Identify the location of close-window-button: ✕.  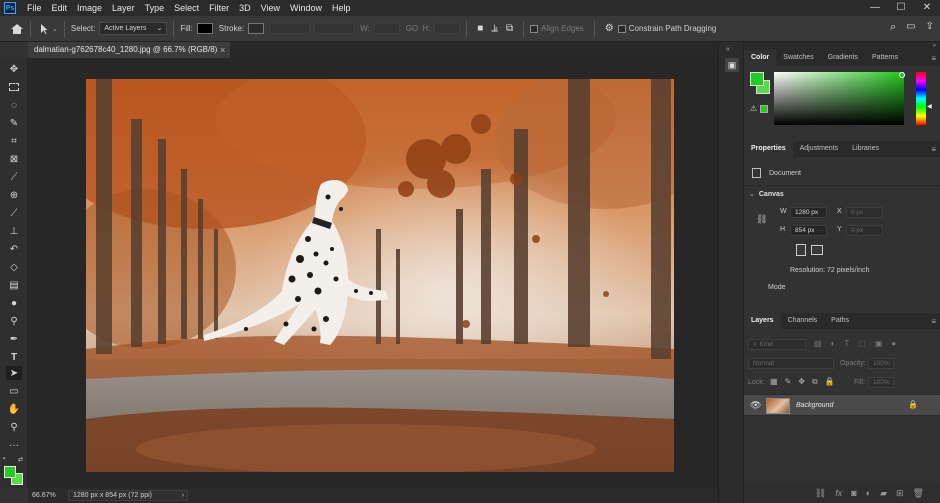
(927, 8).